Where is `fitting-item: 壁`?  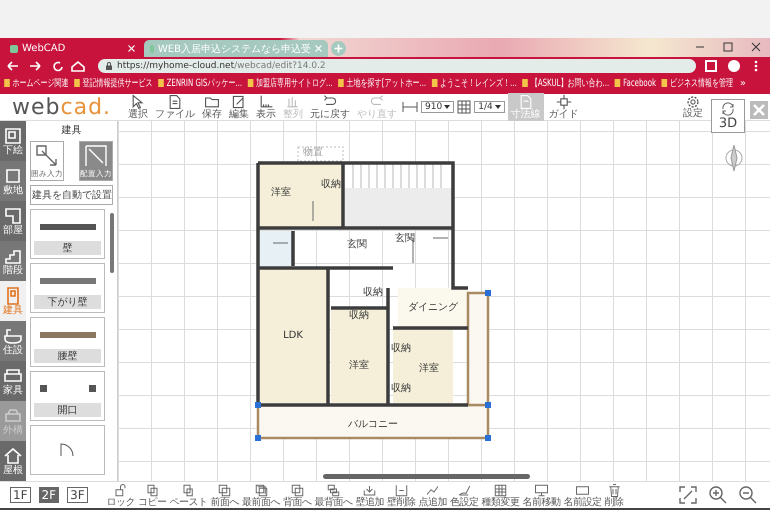 fitting-item: 壁 is located at coordinates (67, 234).